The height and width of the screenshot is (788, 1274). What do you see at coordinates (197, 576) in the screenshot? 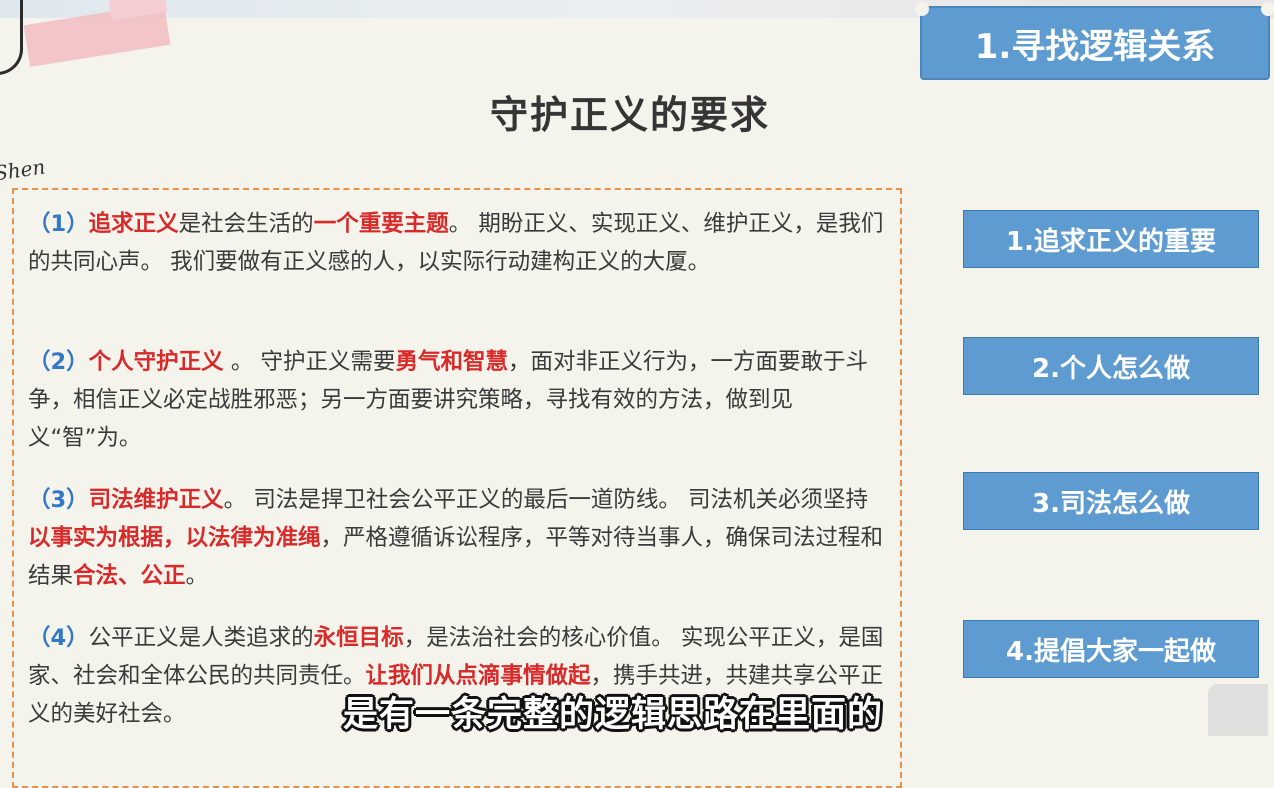
I see `body-text: 。` at bounding box center [197, 576].